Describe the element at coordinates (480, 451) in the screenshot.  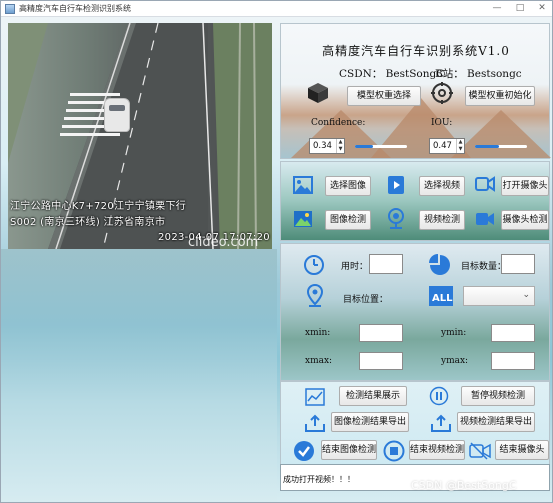
I see `camera-off-icon` at that location.